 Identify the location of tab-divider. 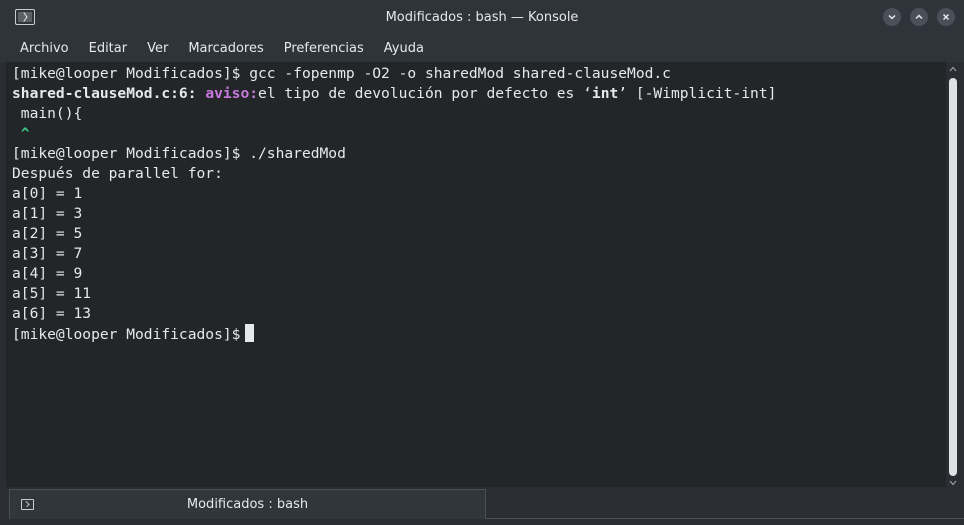
(725, 518).